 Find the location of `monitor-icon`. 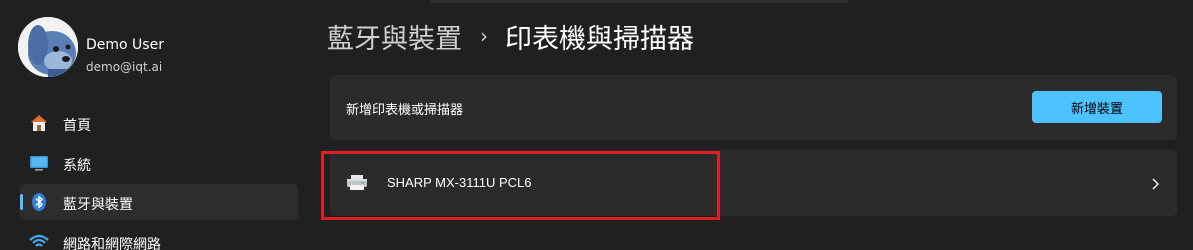

monitor-icon is located at coordinates (39, 163).